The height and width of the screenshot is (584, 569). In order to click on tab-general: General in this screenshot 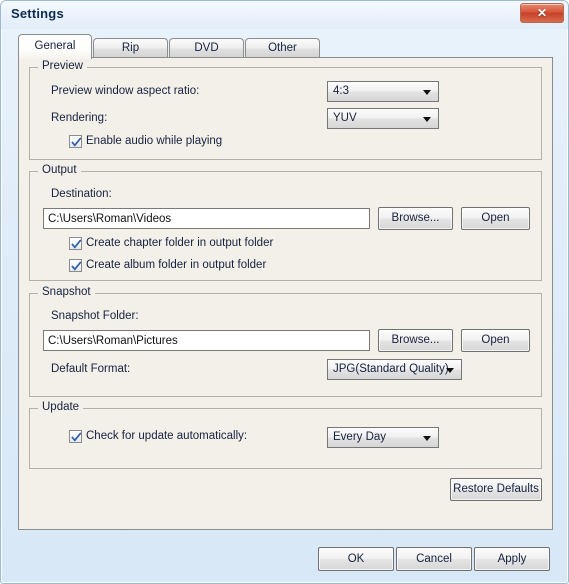, I will do `click(55, 46)`.